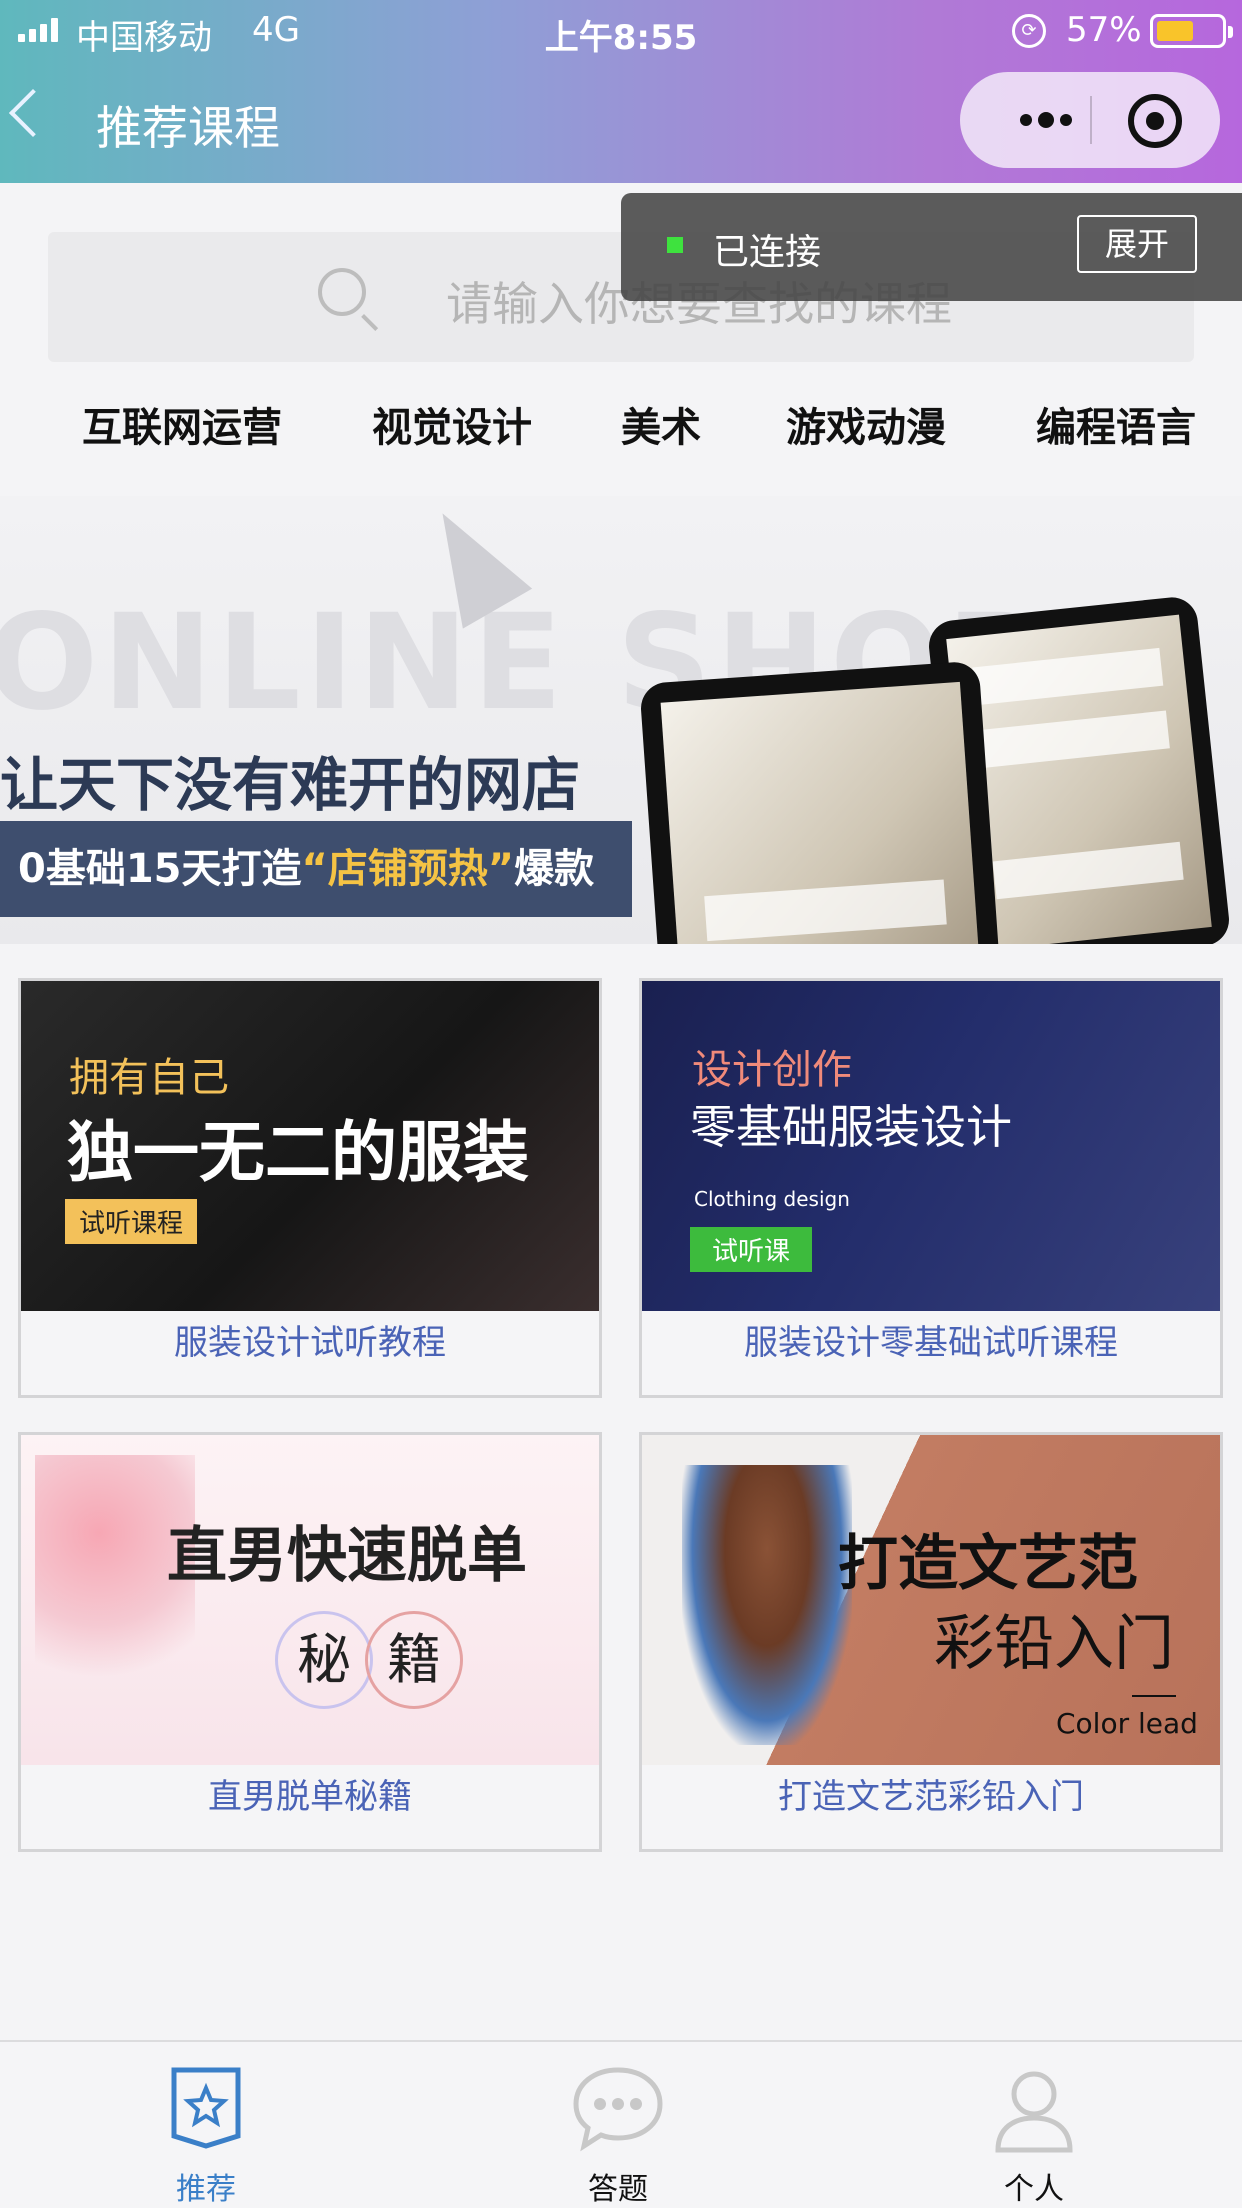 This screenshot has height=2208, width=1242. I want to click on course-card: 打造文艺范 彩铅入门 Color lead 打造文艺范彩铅入门, so click(931, 1642).